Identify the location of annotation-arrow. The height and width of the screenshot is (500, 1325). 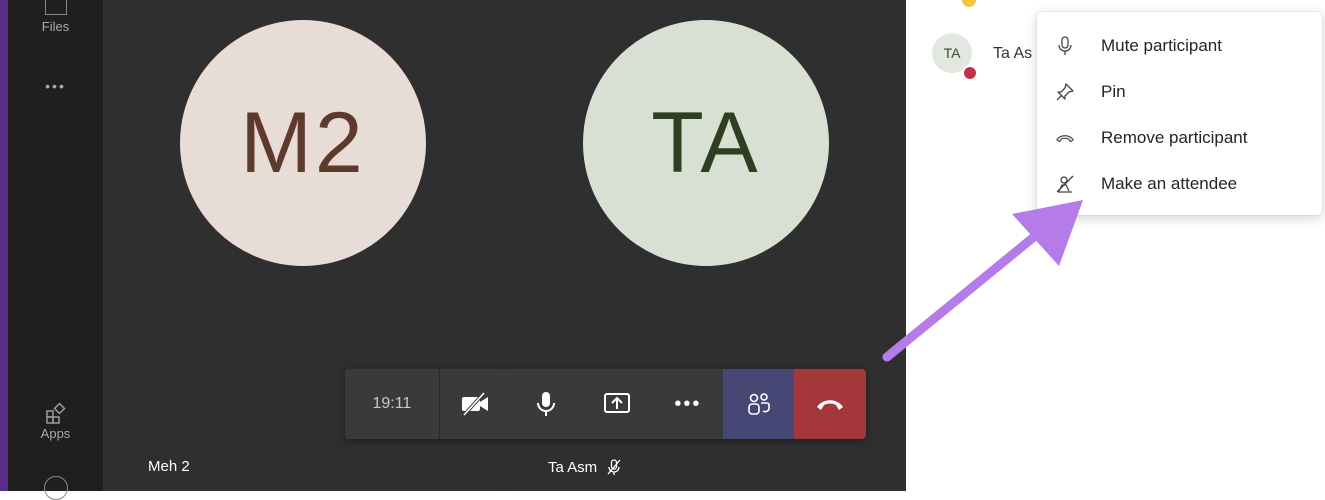
(982, 281).